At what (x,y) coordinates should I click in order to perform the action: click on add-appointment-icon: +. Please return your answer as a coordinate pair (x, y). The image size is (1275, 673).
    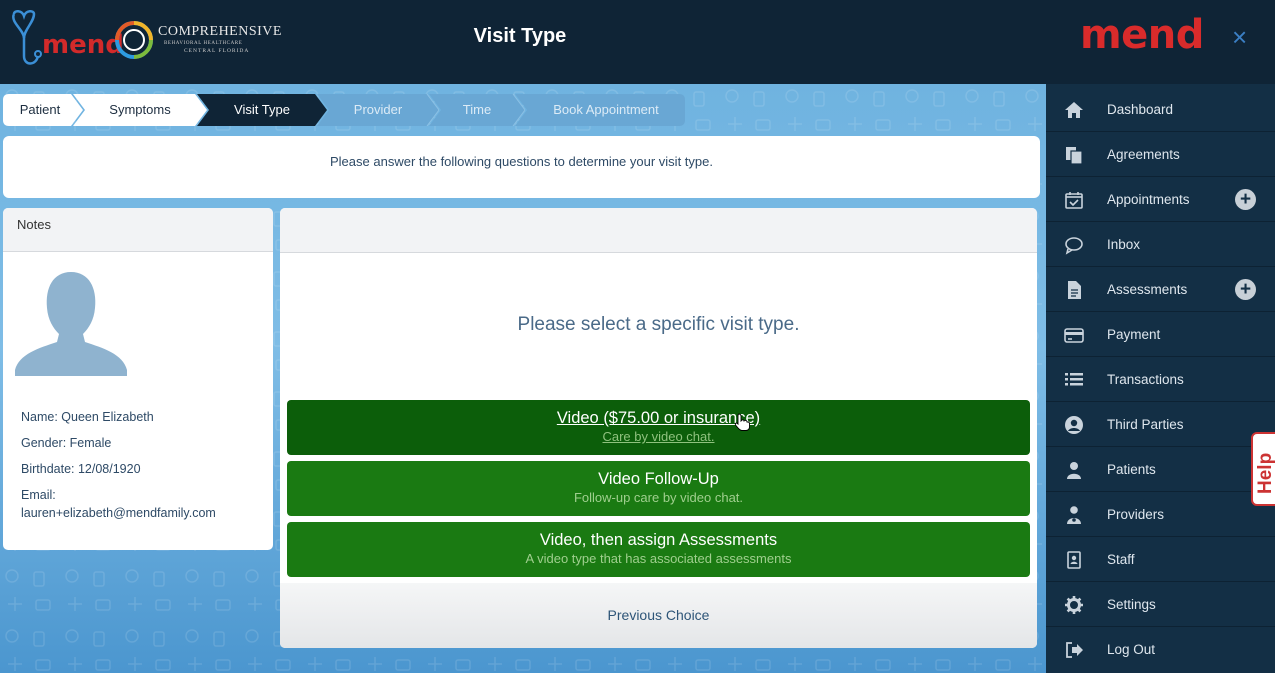
    Looking at the image, I should click on (1245, 199).